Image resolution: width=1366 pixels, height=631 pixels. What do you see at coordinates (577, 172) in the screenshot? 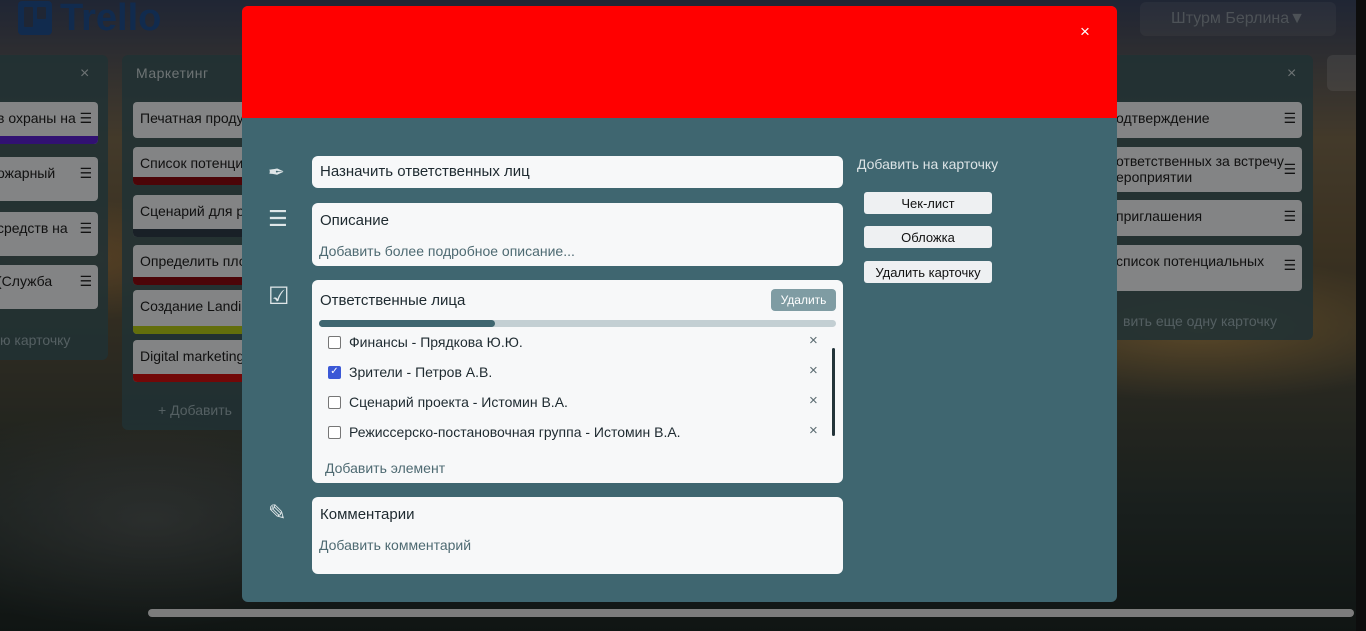
I see `card-title-field: Назначить ответственных лиц` at bounding box center [577, 172].